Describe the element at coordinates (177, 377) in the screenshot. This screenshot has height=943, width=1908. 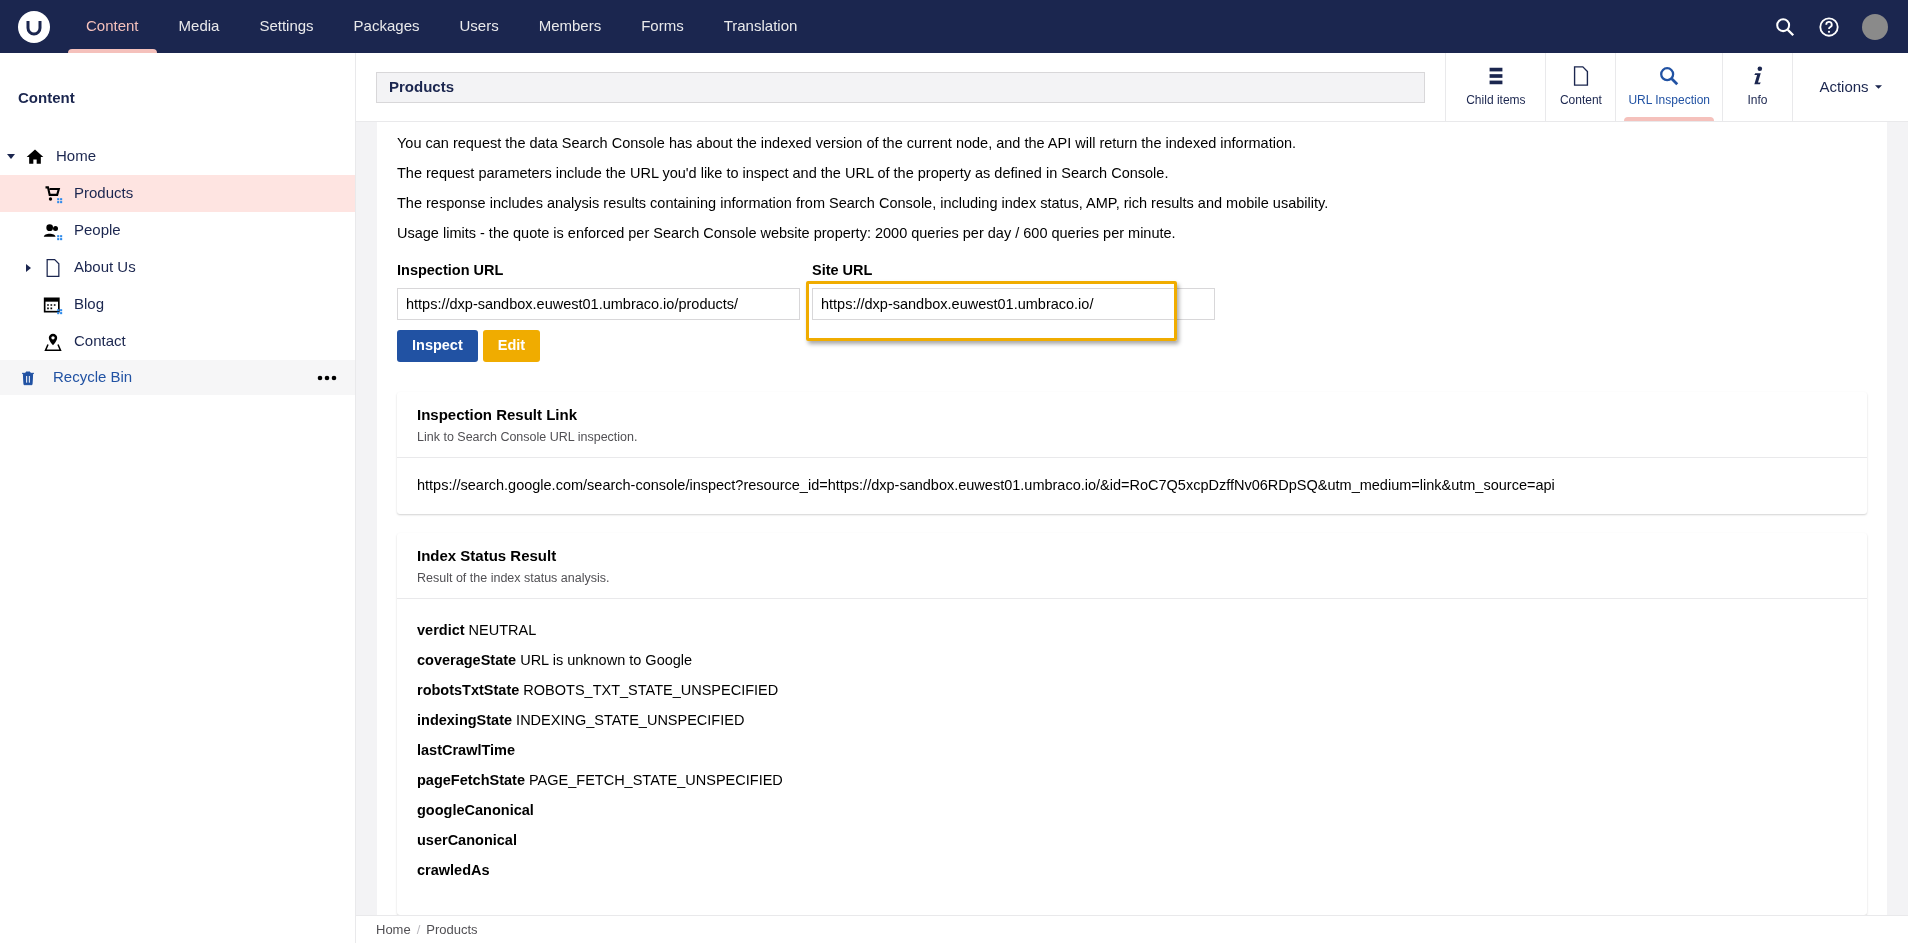
I see `recycle-bin-item: Recycle Bin` at that location.